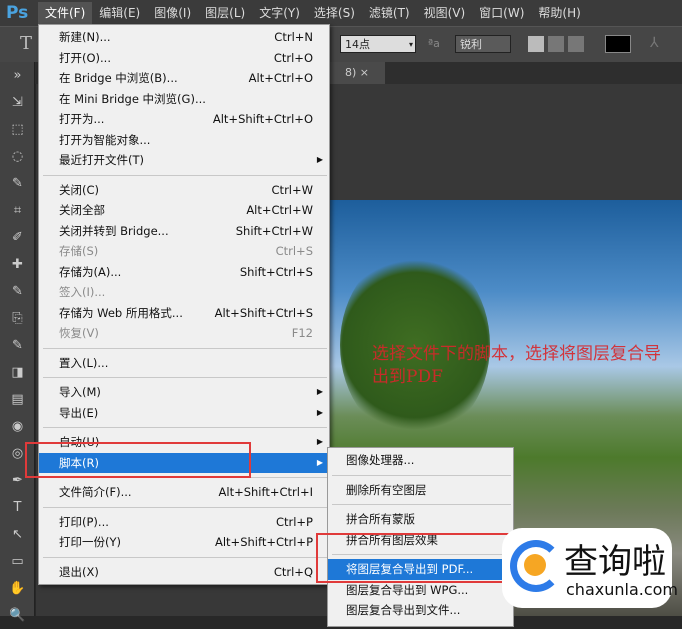  I want to click on menu-item: 关闭并转到 Bridge... Shift+Ctrl+W, so click(184, 231).